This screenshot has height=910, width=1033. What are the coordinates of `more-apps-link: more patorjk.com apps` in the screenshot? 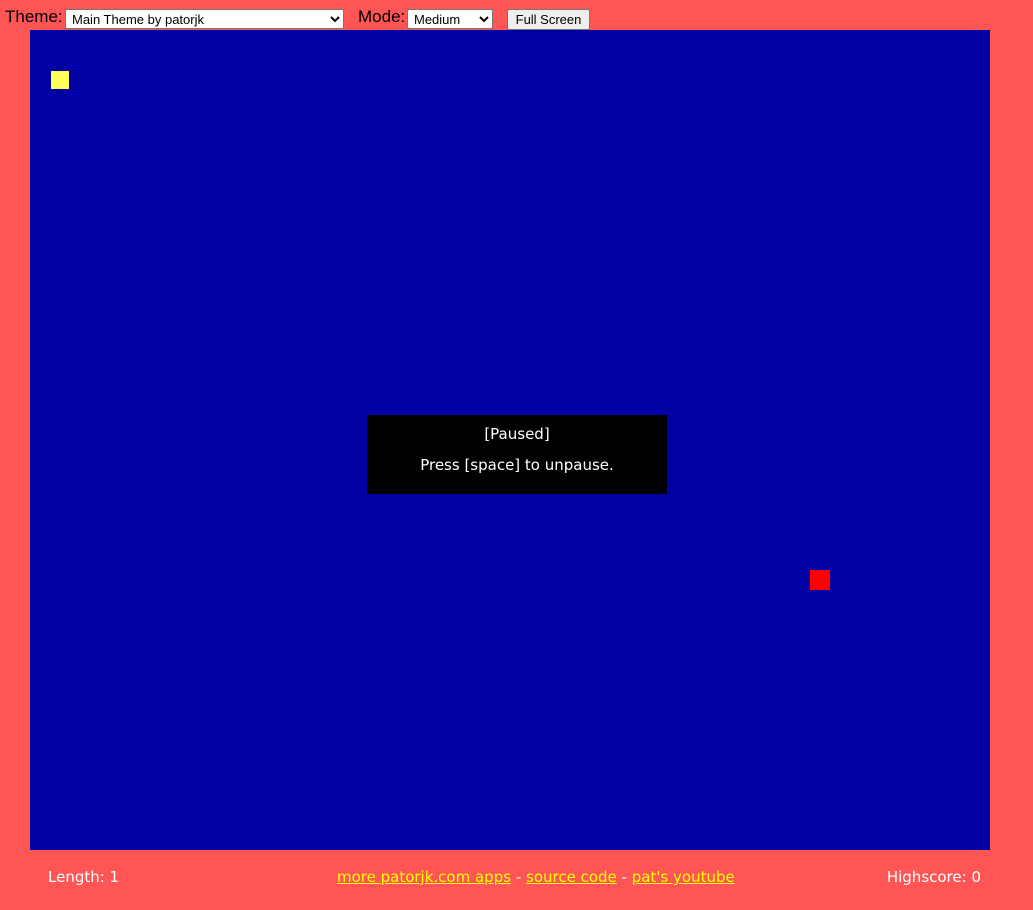 It's located at (424, 877).